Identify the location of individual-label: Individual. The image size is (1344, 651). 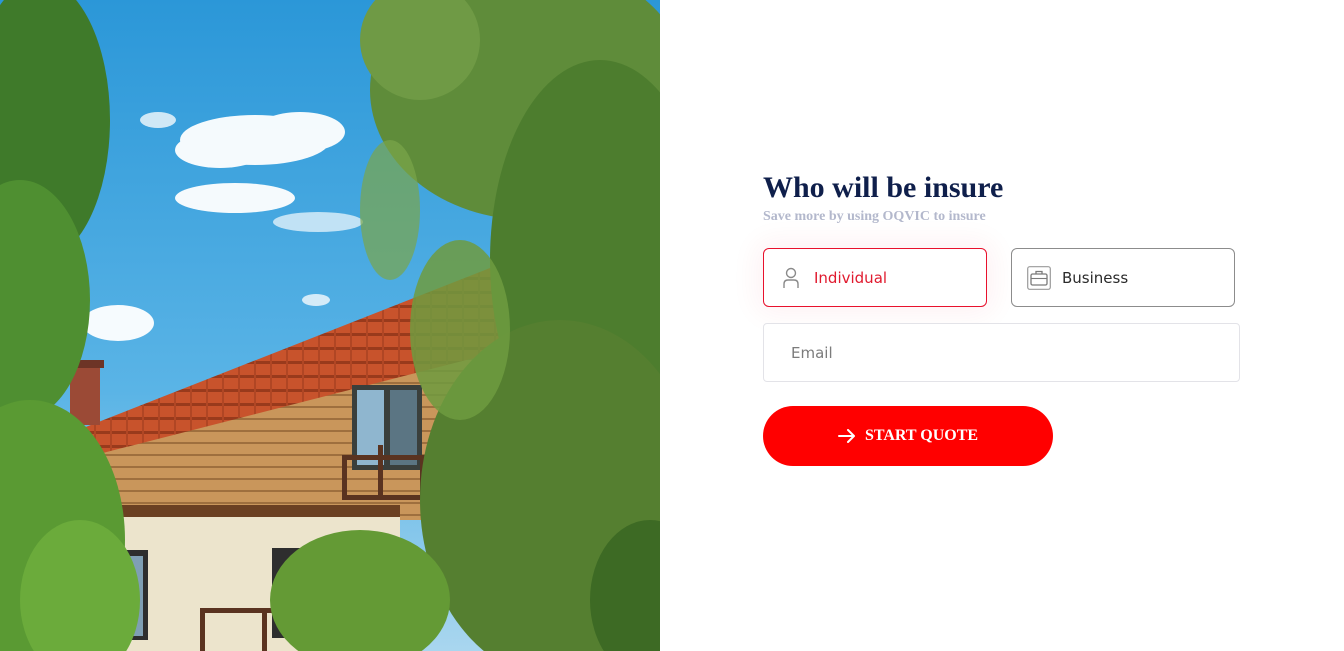
(851, 277).